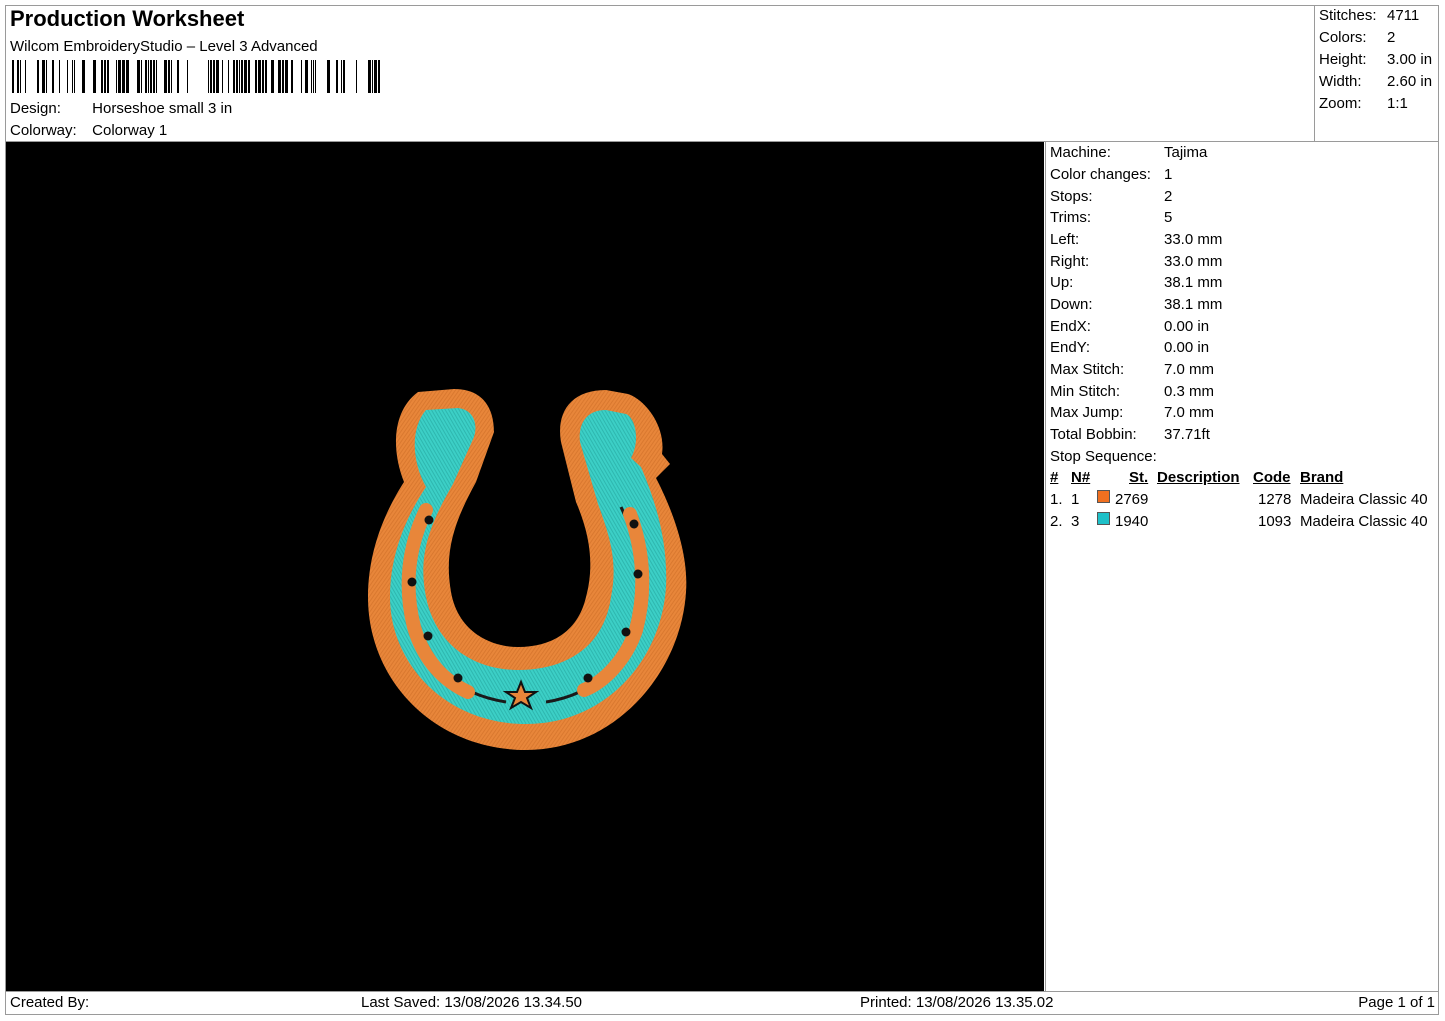 The width and height of the screenshot is (1445, 1021). I want to click on col-header-num: #, so click(1054, 477).